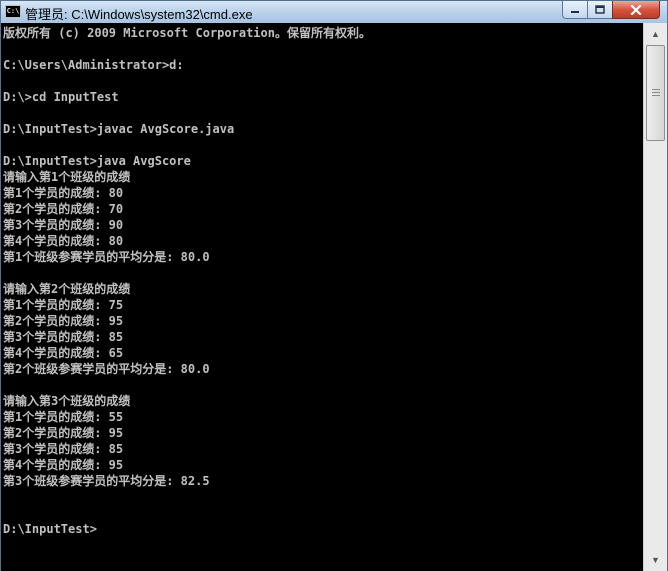 The height and width of the screenshot is (571, 668). What do you see at coordinates (655, 93) in the screenshot?
I see `scrollbar-thumb` at bounding box center [655, 93].